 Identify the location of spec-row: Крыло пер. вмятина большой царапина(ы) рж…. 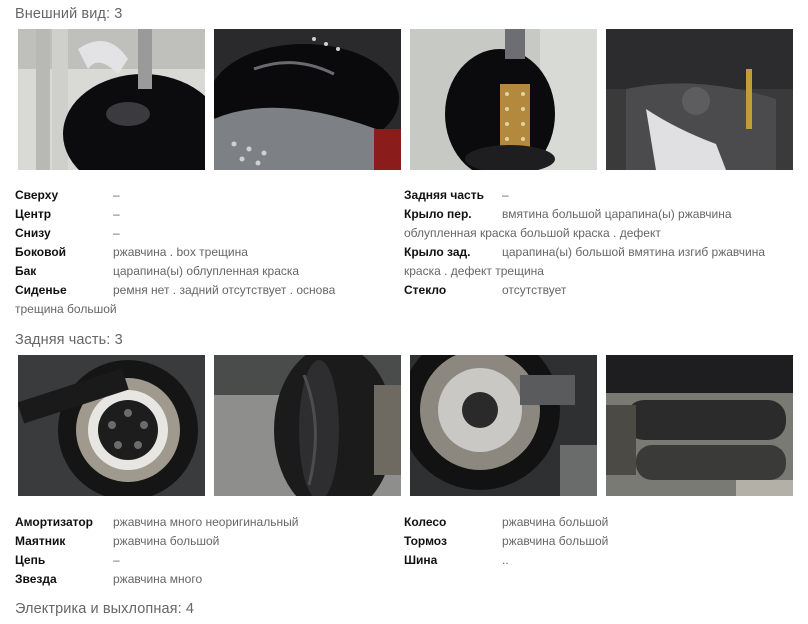
(568, 223).